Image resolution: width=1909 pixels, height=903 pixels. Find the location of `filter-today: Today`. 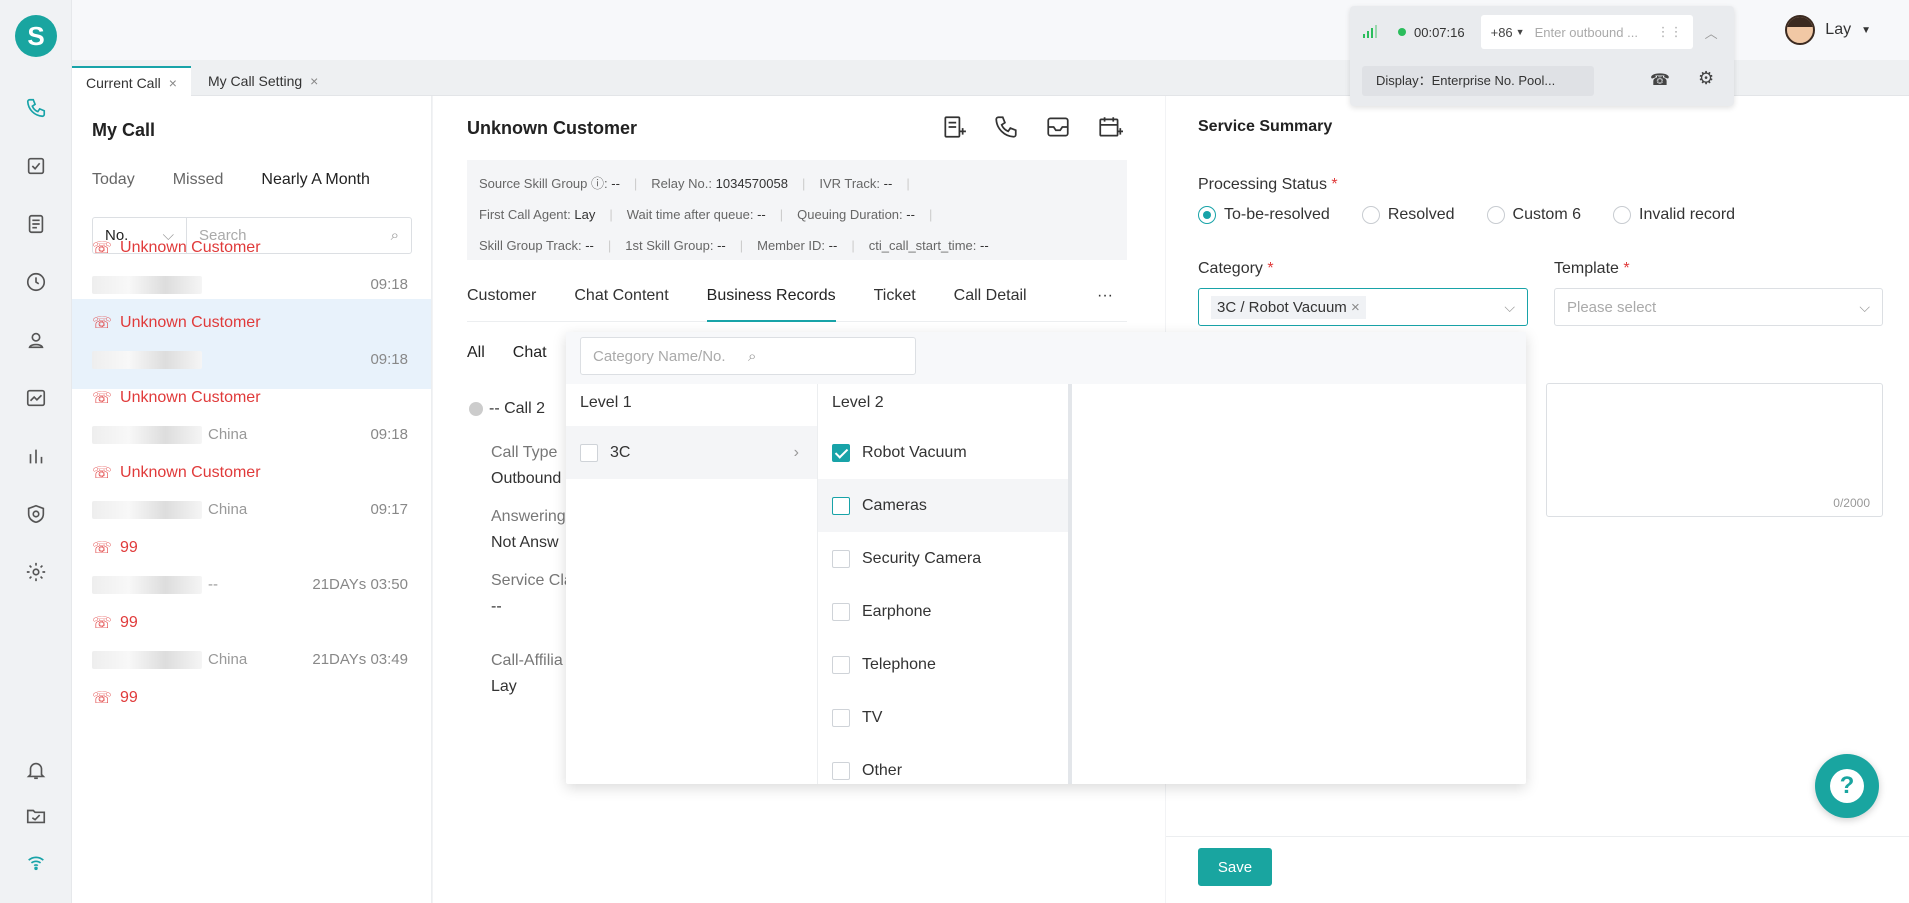

filter-today: Today is located at coordinates (113, 180).